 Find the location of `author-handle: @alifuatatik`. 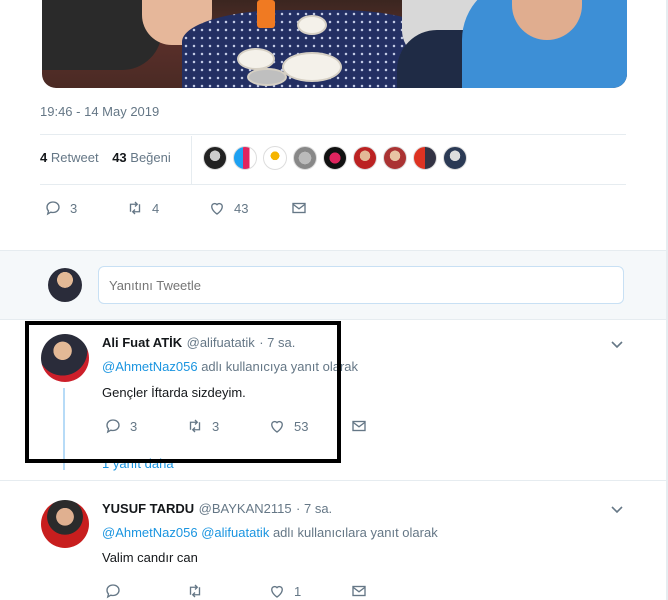

author-handle: @alifuatatik is located at coordinates (221, 342).